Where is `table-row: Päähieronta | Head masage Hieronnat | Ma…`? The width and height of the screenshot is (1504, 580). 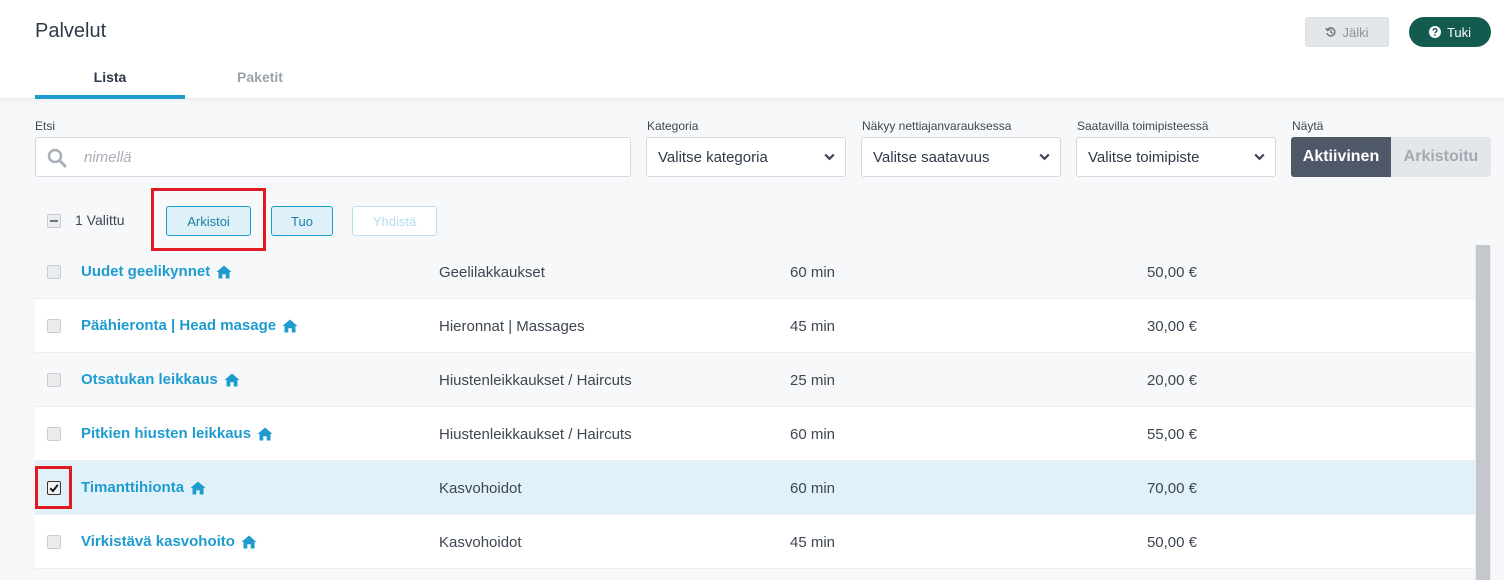 table-row: Päähieronta | Head masage Hieronnat | Ma… is located at coordinates (755, 326).